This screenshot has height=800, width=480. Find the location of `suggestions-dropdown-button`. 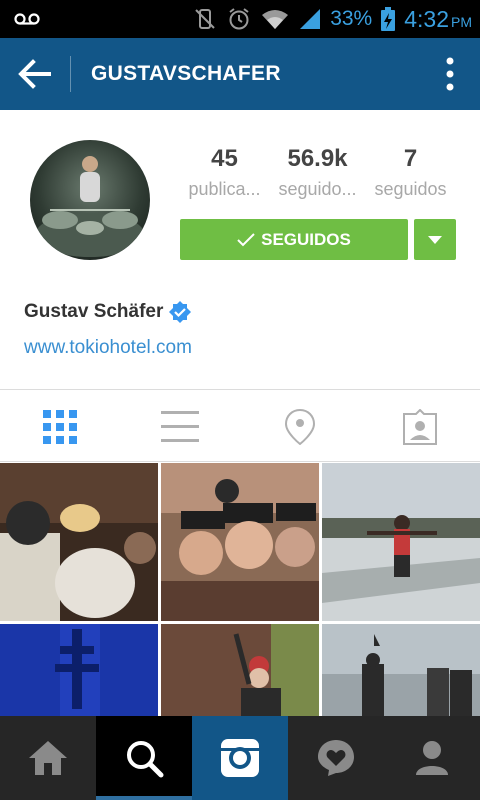

suggestions-dropdown-button is located at coordinates (435, 239).